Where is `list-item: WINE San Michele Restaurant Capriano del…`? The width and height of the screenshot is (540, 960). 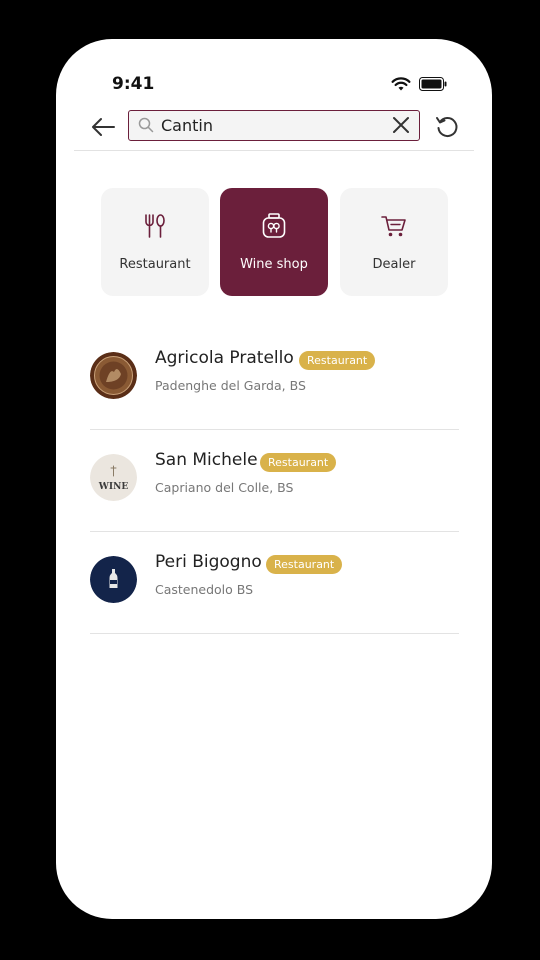 list-item: WINE San Michele Restaurant Capriano del… is located at coordinates (275, 481).